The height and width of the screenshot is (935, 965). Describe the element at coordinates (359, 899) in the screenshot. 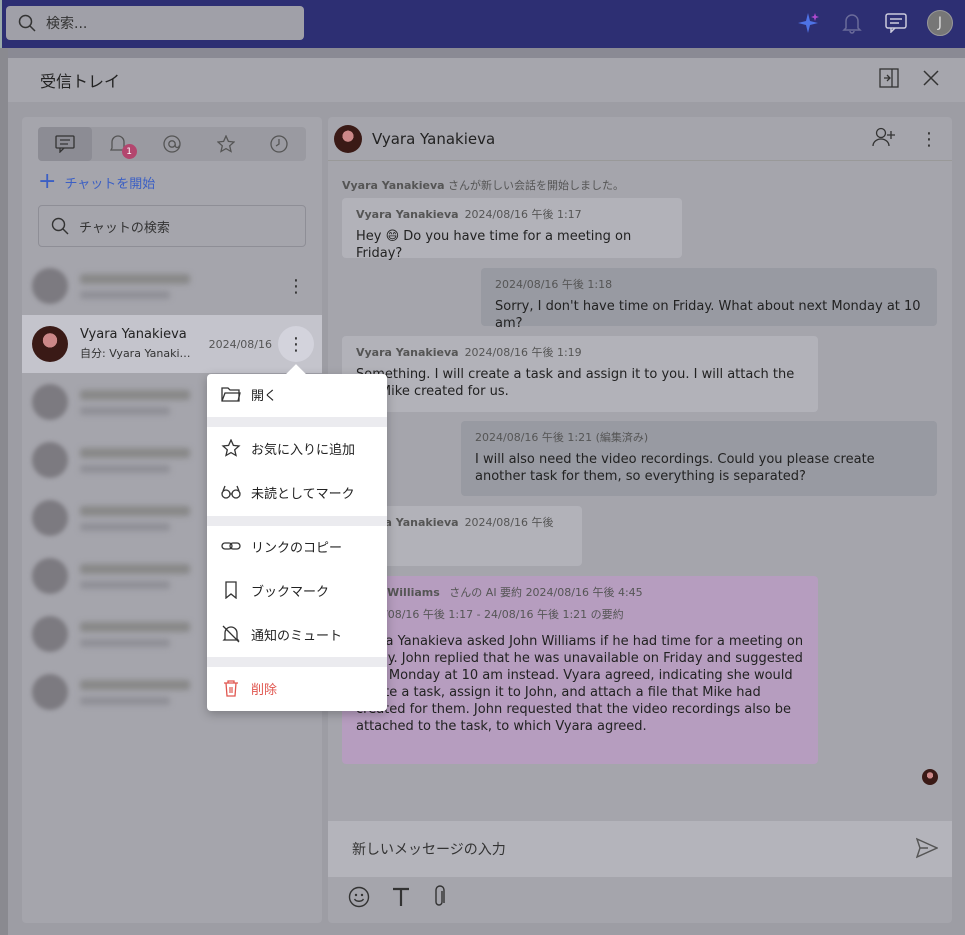

I see `emoji-icon` at that location.